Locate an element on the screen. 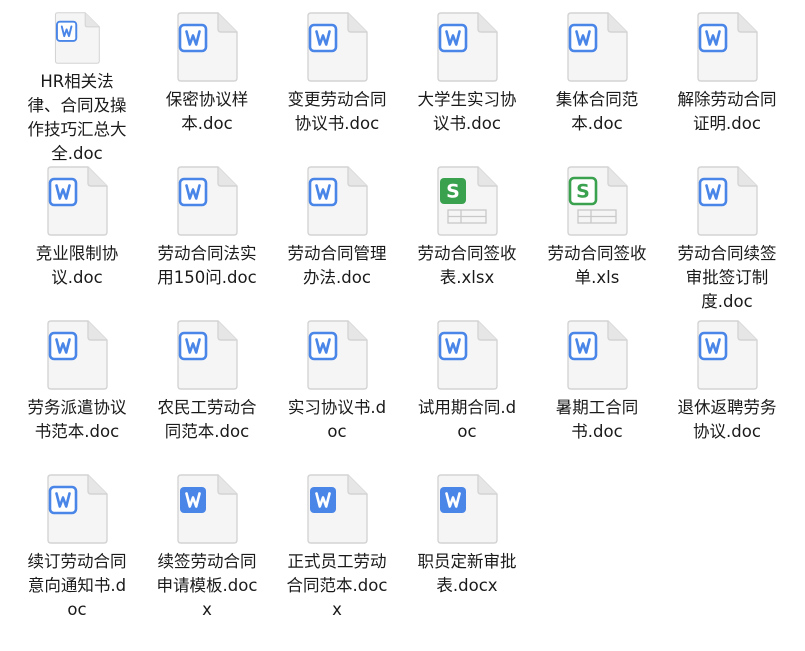 The height and width of the screenshot is (651, 805). file-item: 劳动合同法实用150问.doc is located at coordinates (207, 243).